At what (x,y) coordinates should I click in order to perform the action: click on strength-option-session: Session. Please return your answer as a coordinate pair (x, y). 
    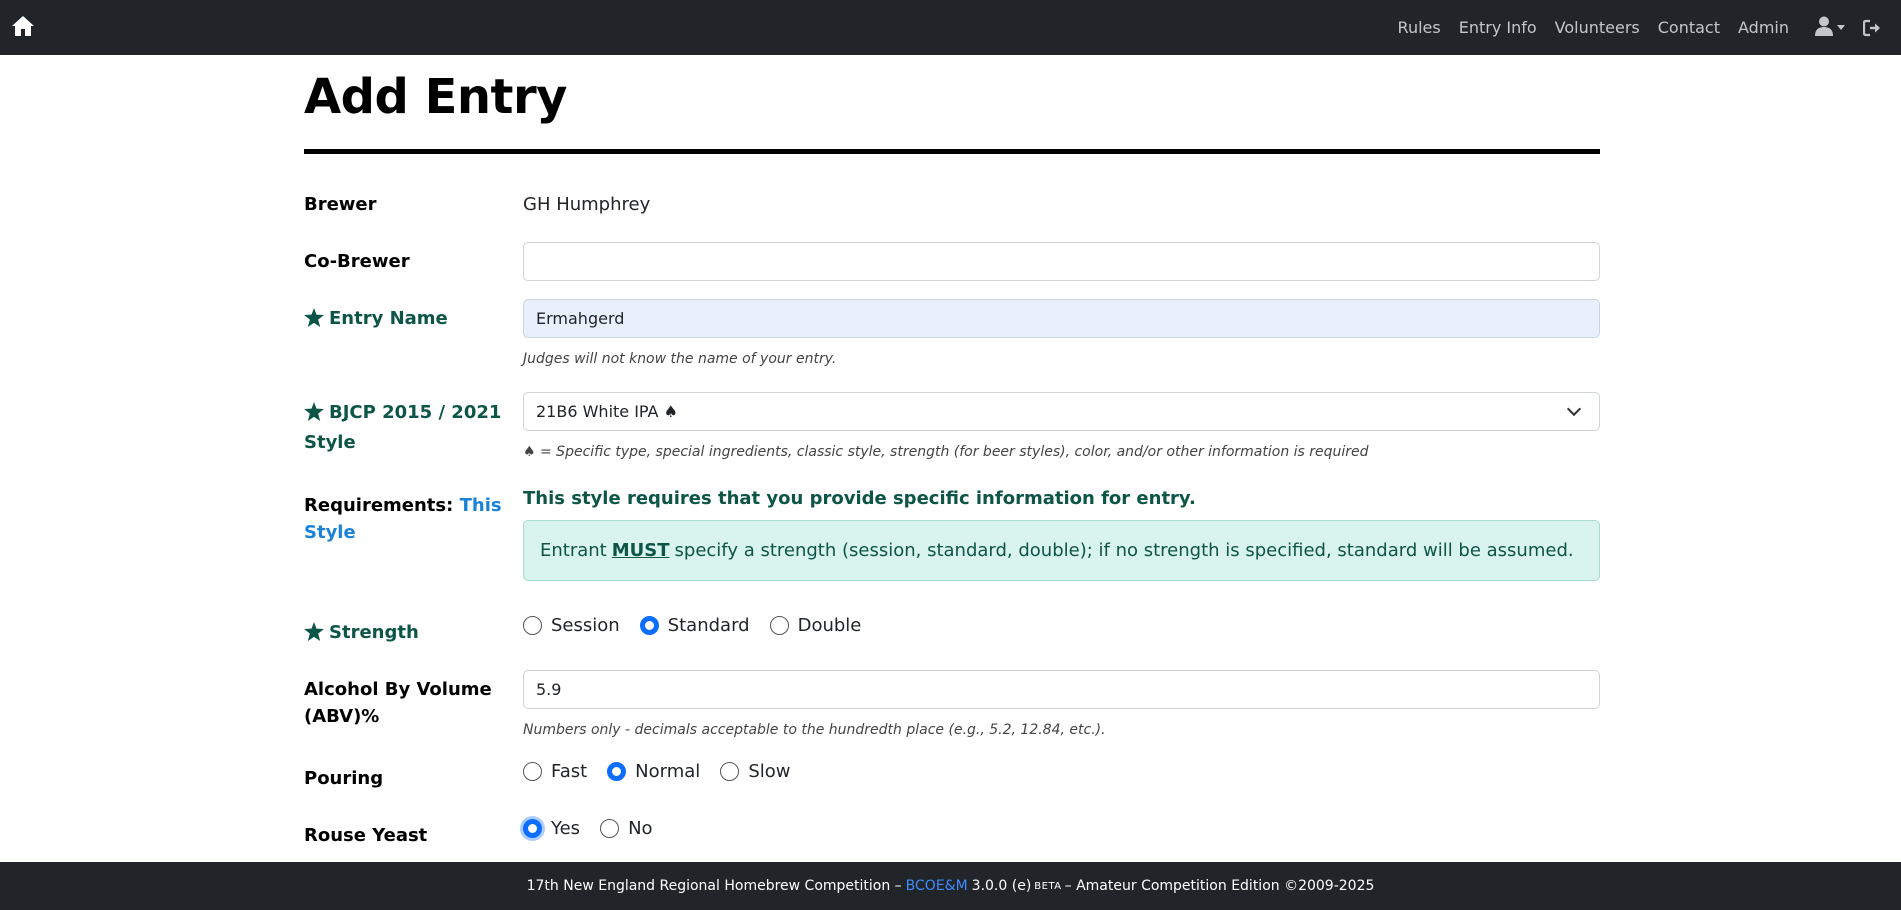
    Looking at the image, I should click on (571, 625).